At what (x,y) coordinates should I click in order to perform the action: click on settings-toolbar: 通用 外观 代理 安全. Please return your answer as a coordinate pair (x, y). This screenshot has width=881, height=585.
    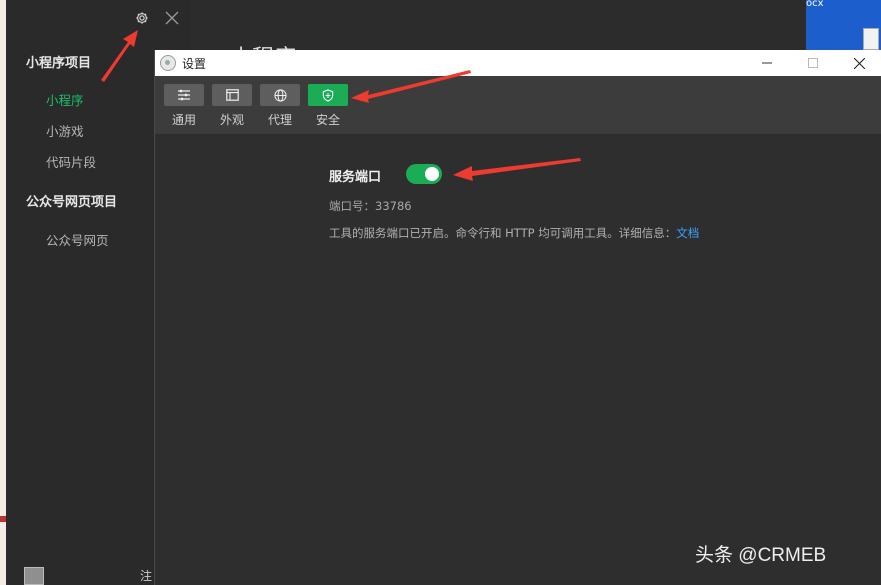
    Looking at the image, I should click on (518, 105).